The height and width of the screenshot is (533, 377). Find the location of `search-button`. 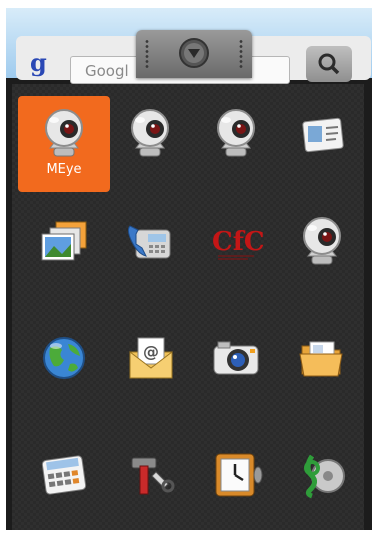

search-button is located at coordinates (329, 64).